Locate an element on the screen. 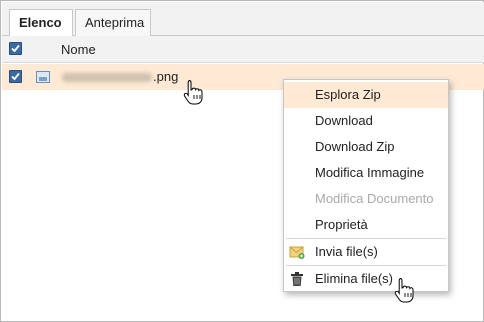 This screenshot has width=484, height=322. menu-item-invia-file: Invia file(s) is located at coordinates (366, 252).